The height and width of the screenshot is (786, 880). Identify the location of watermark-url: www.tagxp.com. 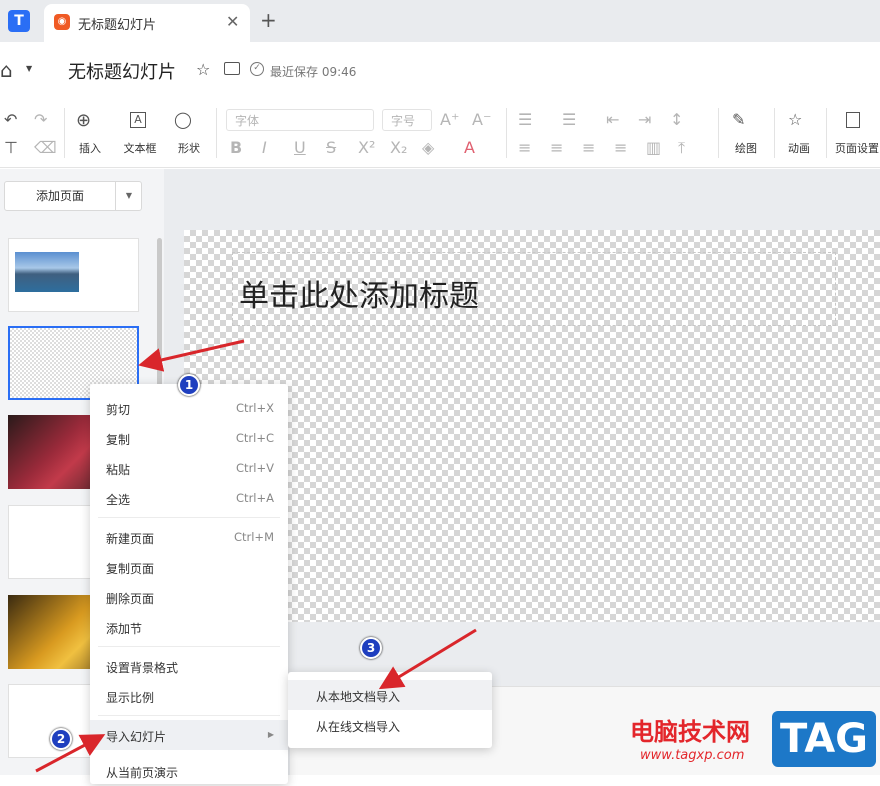
(692, 755).